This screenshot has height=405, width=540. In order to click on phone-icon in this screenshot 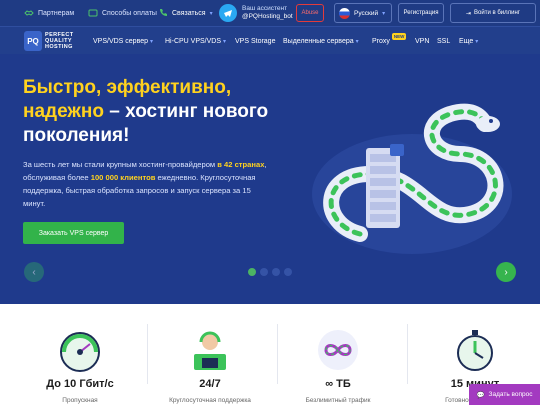, I will do `click(163, 12)`.